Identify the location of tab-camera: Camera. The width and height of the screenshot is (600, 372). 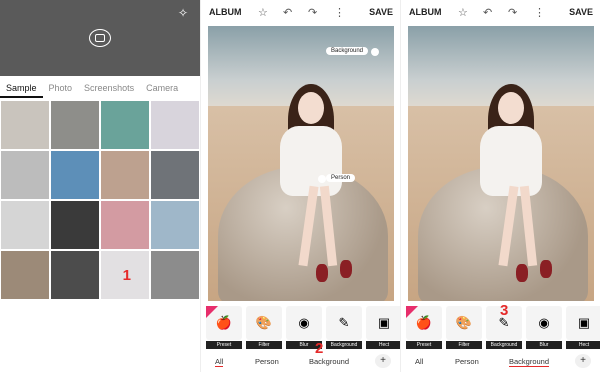
(162, 89).